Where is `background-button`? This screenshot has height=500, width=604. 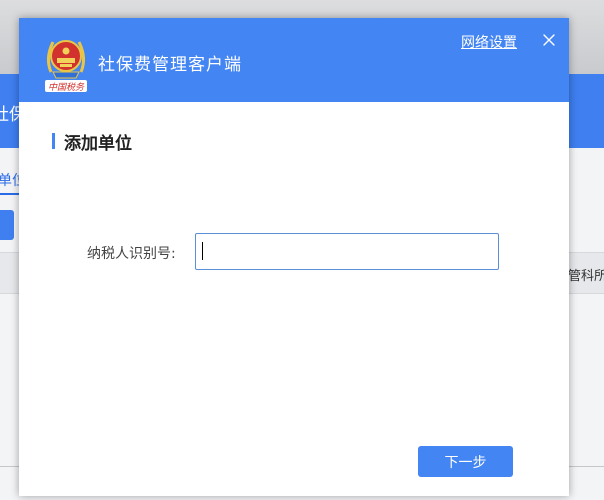
background-button is located at coordinates (7, 225).